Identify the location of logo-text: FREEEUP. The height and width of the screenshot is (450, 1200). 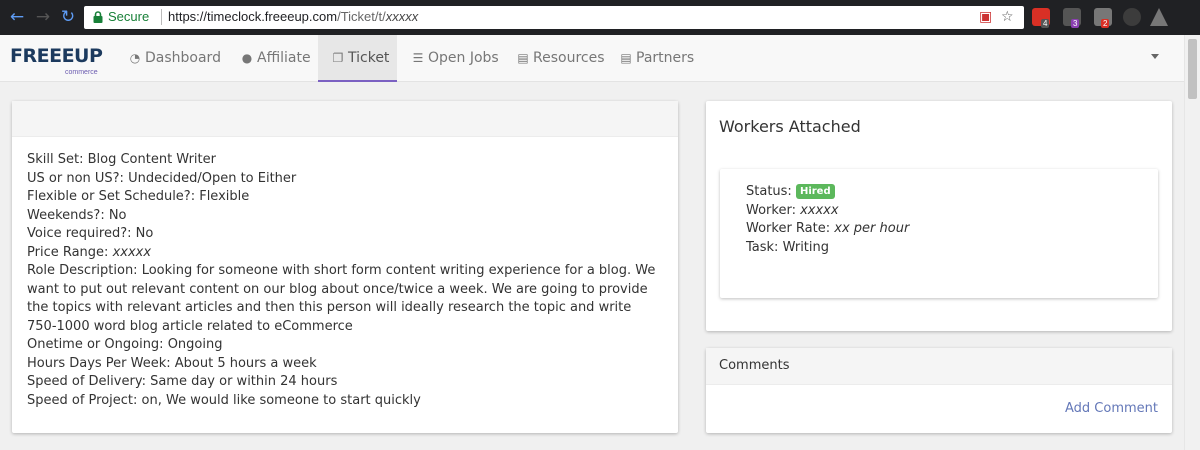
(56, 56).